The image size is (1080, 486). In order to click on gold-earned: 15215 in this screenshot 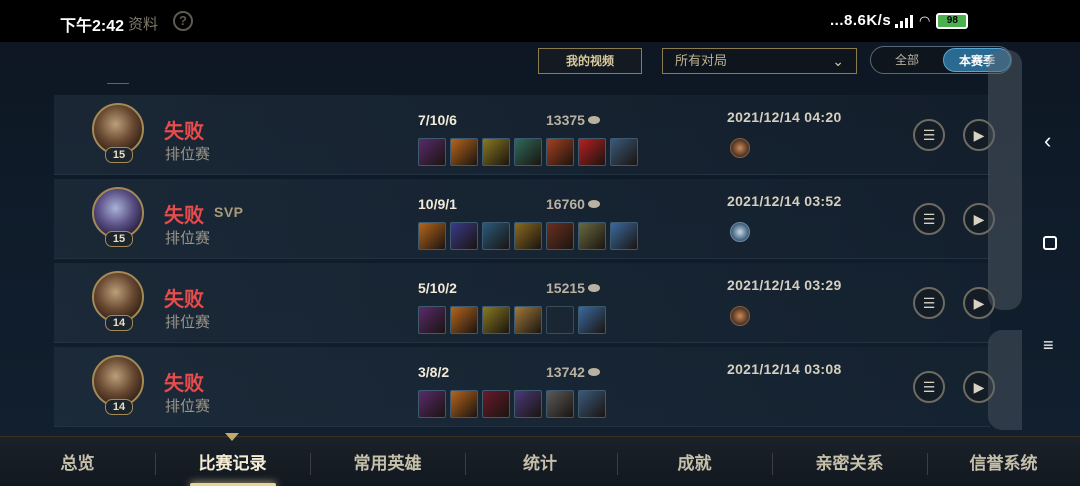, I will do `click(573, 288)`.